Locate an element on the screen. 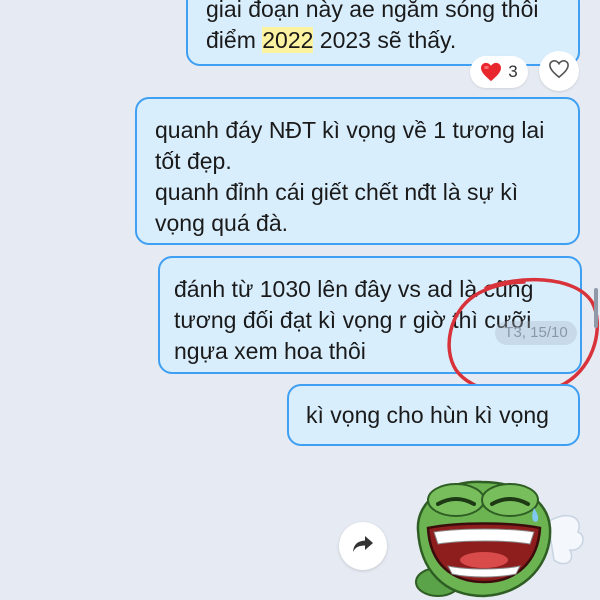 The height and width of the screenshot is (600, 600). reaction-badge: 3 is located at coordinates (499, 72).